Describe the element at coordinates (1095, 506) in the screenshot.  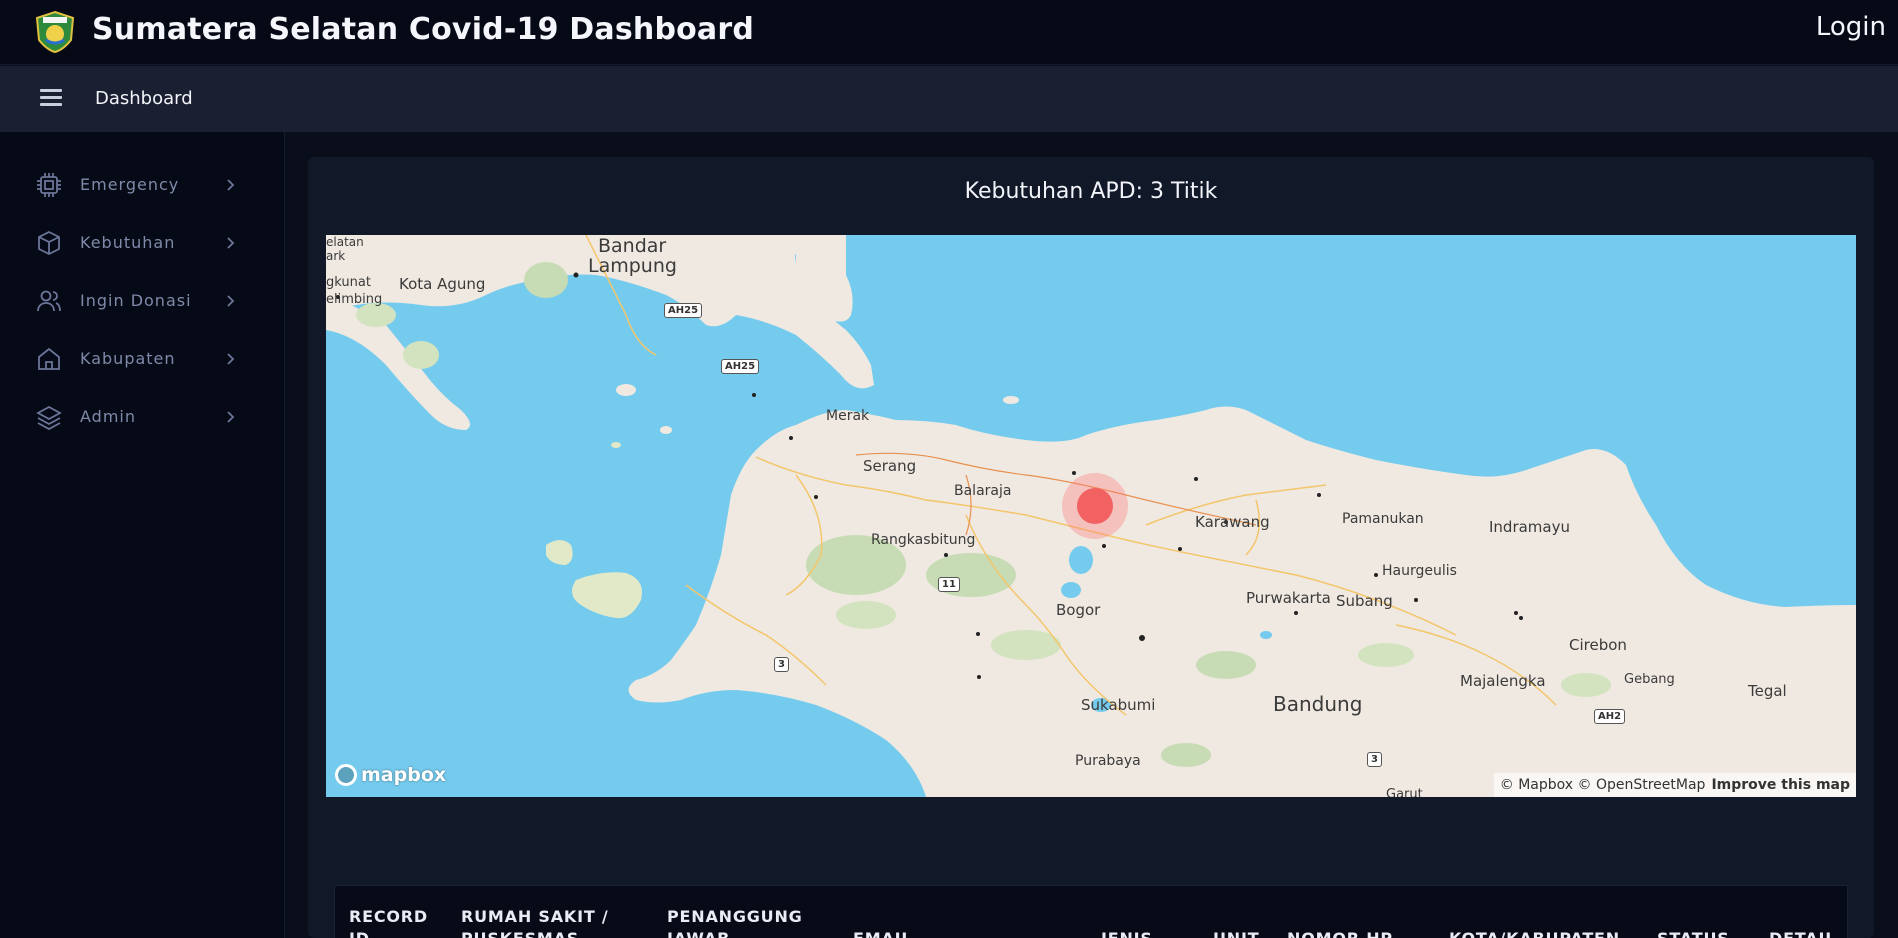
I see `map-marker` at that location.